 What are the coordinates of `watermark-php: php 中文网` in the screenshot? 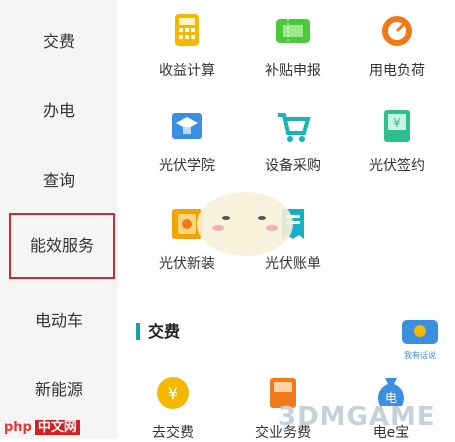 It's located at (42, 425).